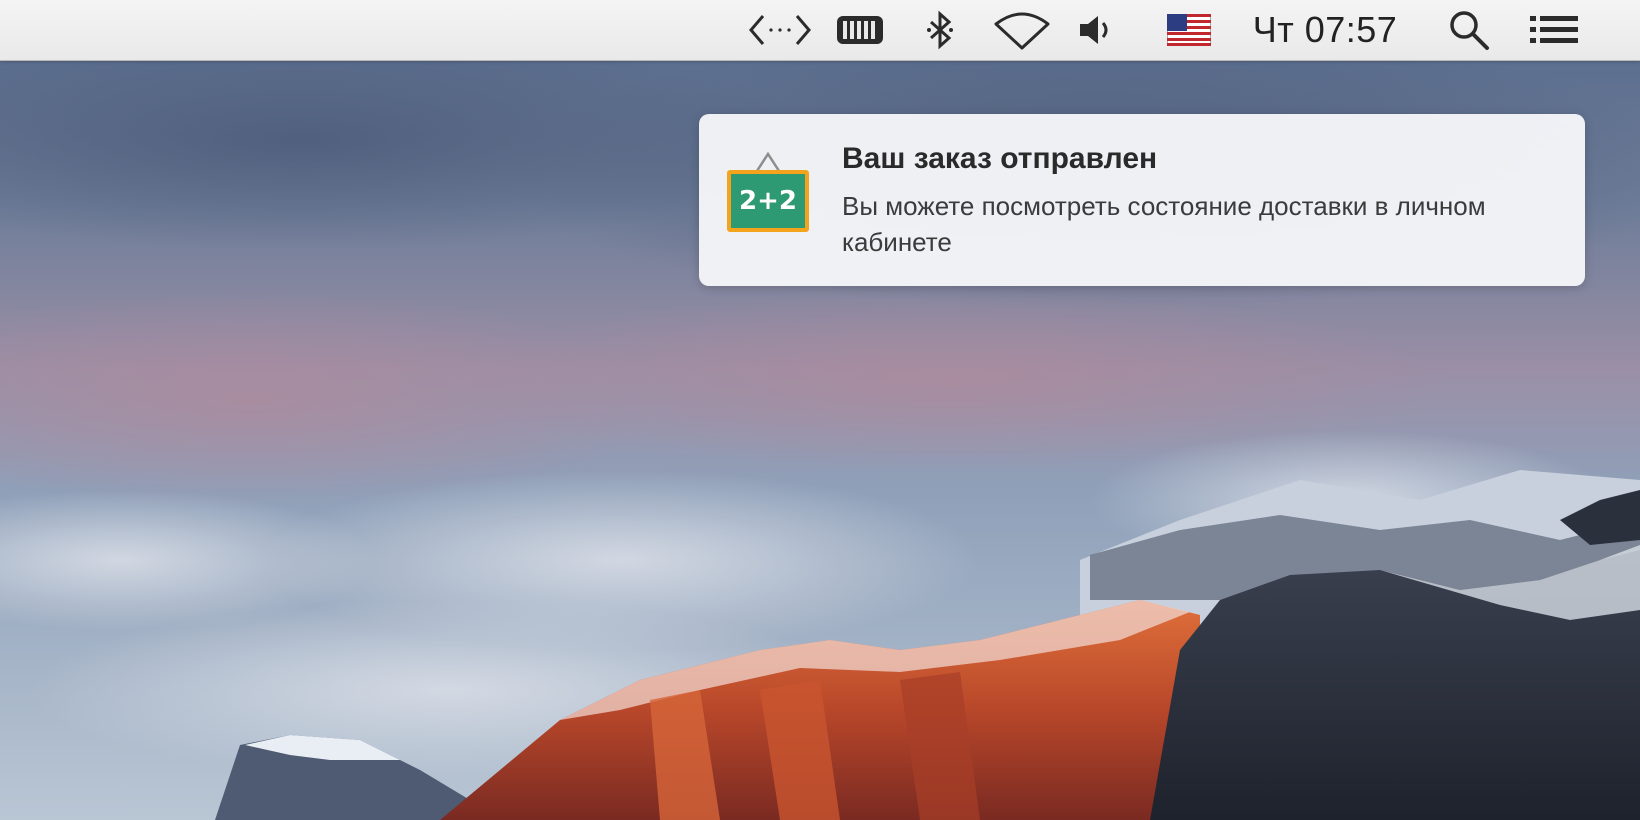 The image size is (1640, 820). Describe the element at coordinates (1554, 30) in the screenshot. I see `list-icon` at that location.